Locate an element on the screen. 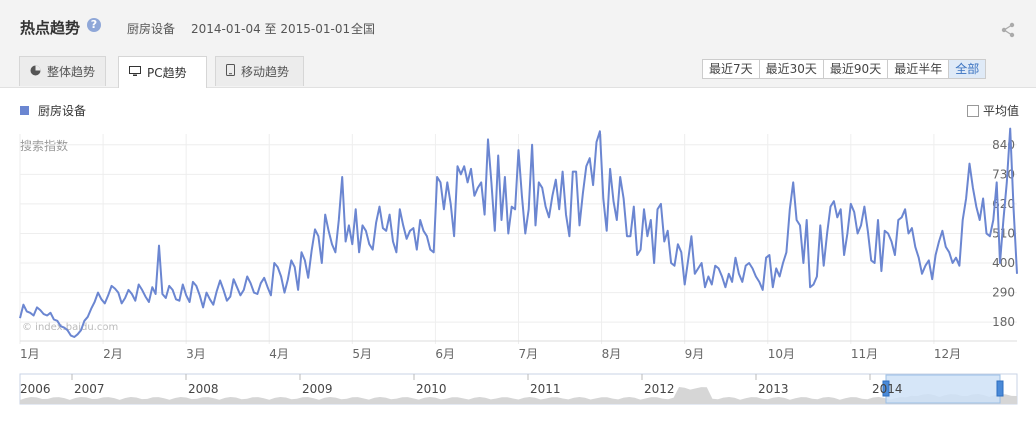 This screenshot has width=1036, height=424. navigator-year-label: 2007 is located at coordinates (89, 389).